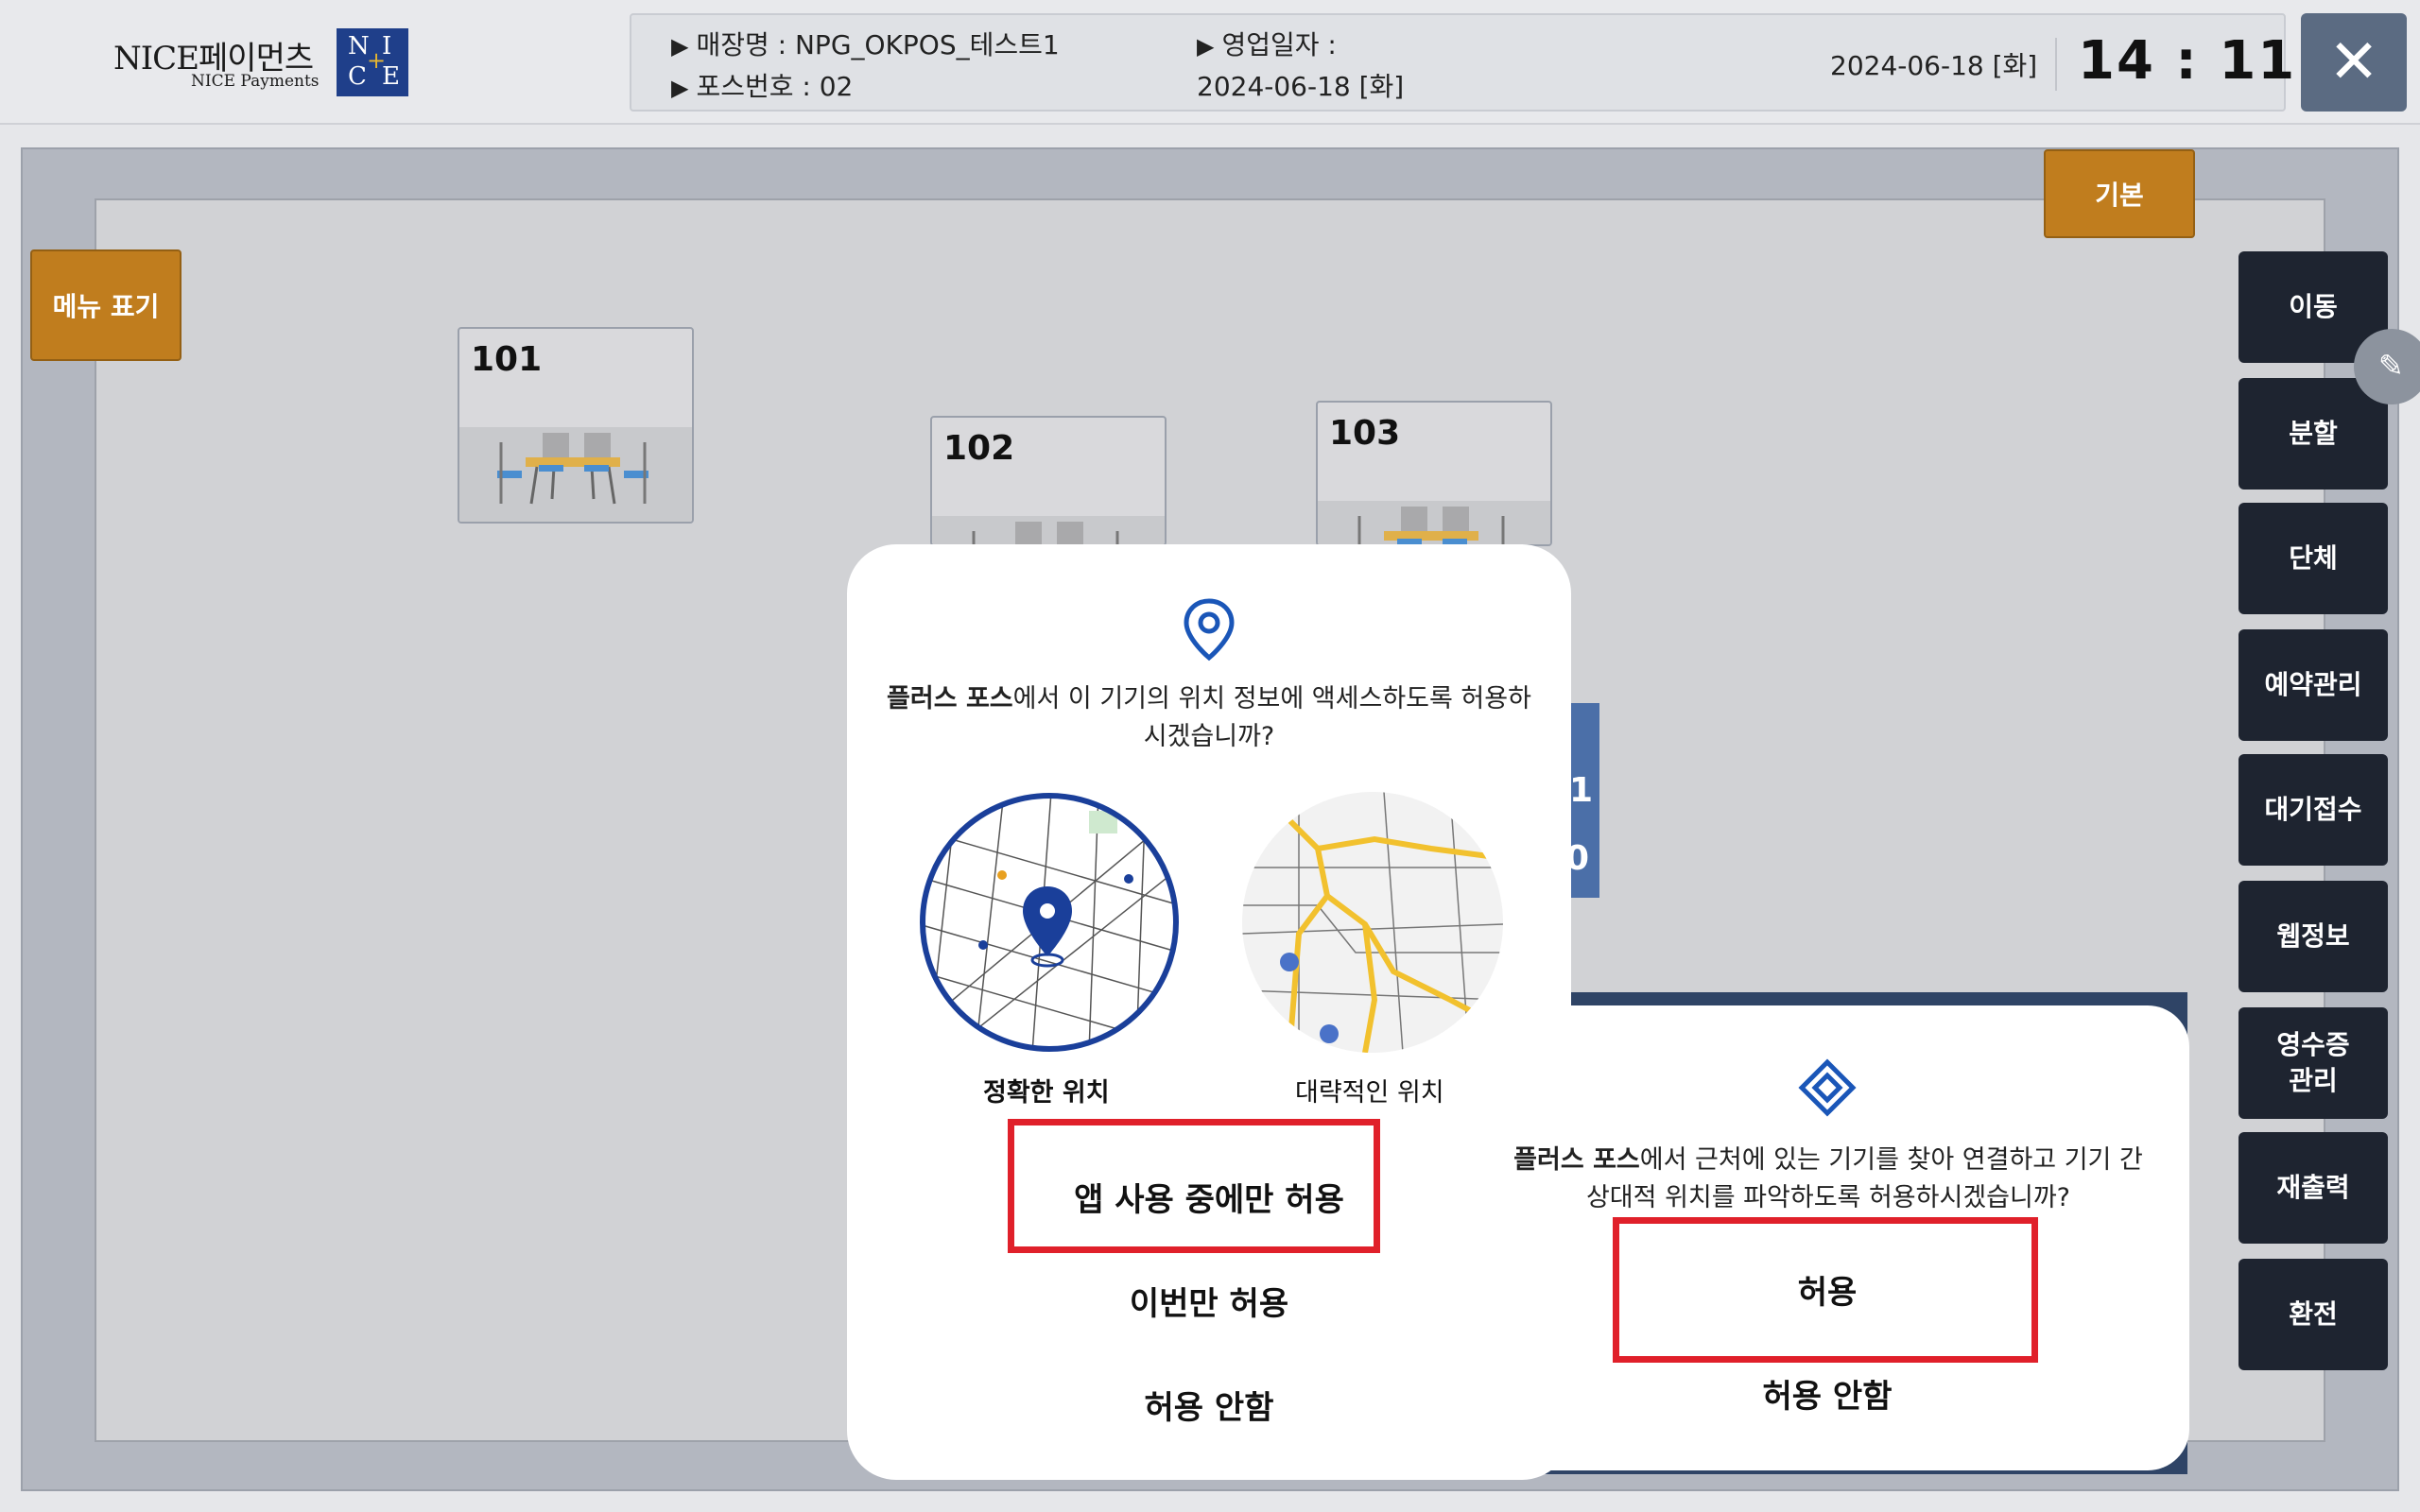  What do you see at coordinates (264, 64) in the screenshot?
I see `nice-payments-logo: NICE페이먼츠 NICE Payments N I + C E` at bounding box center [264, 64].